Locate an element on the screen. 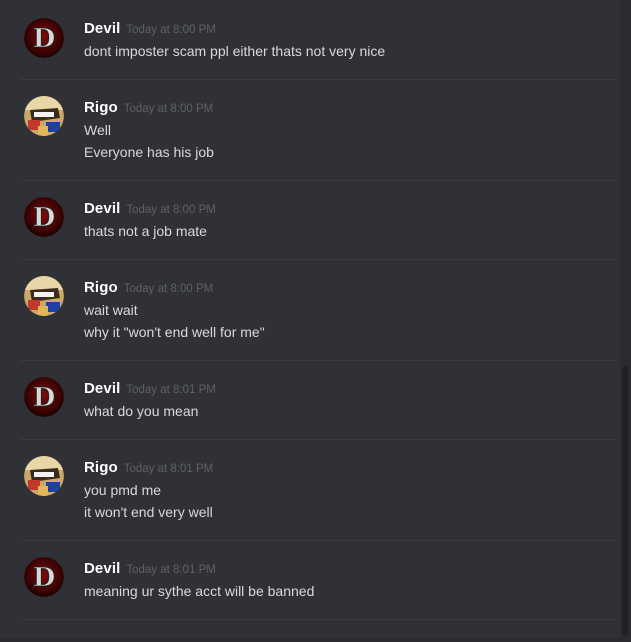  message-text: thats not a job mate is located at coordinates (145, 231).